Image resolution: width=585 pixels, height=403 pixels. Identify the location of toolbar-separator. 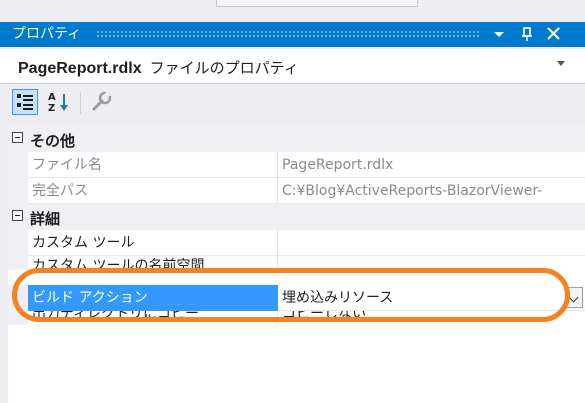
(80, 103).